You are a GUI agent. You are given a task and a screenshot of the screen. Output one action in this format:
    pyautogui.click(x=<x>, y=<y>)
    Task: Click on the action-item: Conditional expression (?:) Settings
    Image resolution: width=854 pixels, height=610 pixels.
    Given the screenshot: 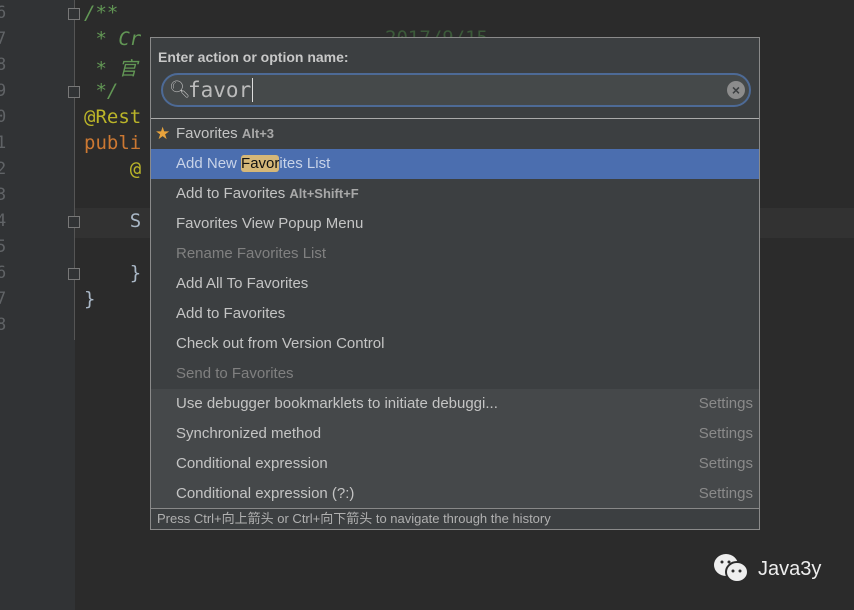 What is the action you would take?
    pyautogui.click(x=455, y=494)
    